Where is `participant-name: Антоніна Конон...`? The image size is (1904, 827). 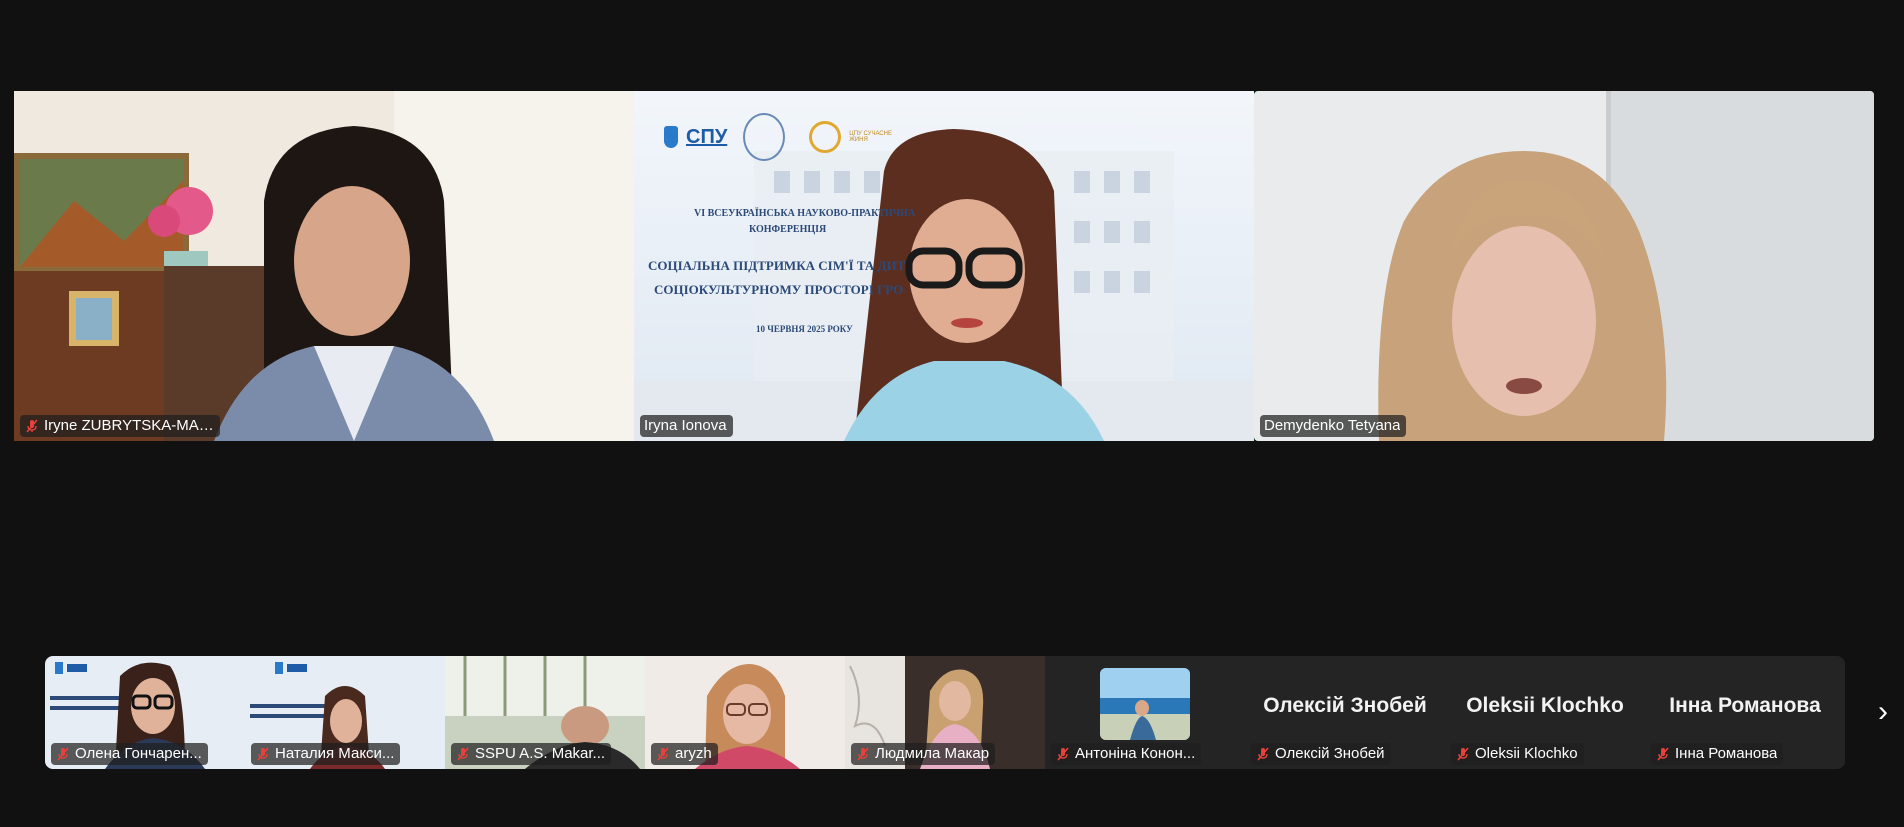
participant-name: Антоніна Конон... is located at coordinates (1135, 753).